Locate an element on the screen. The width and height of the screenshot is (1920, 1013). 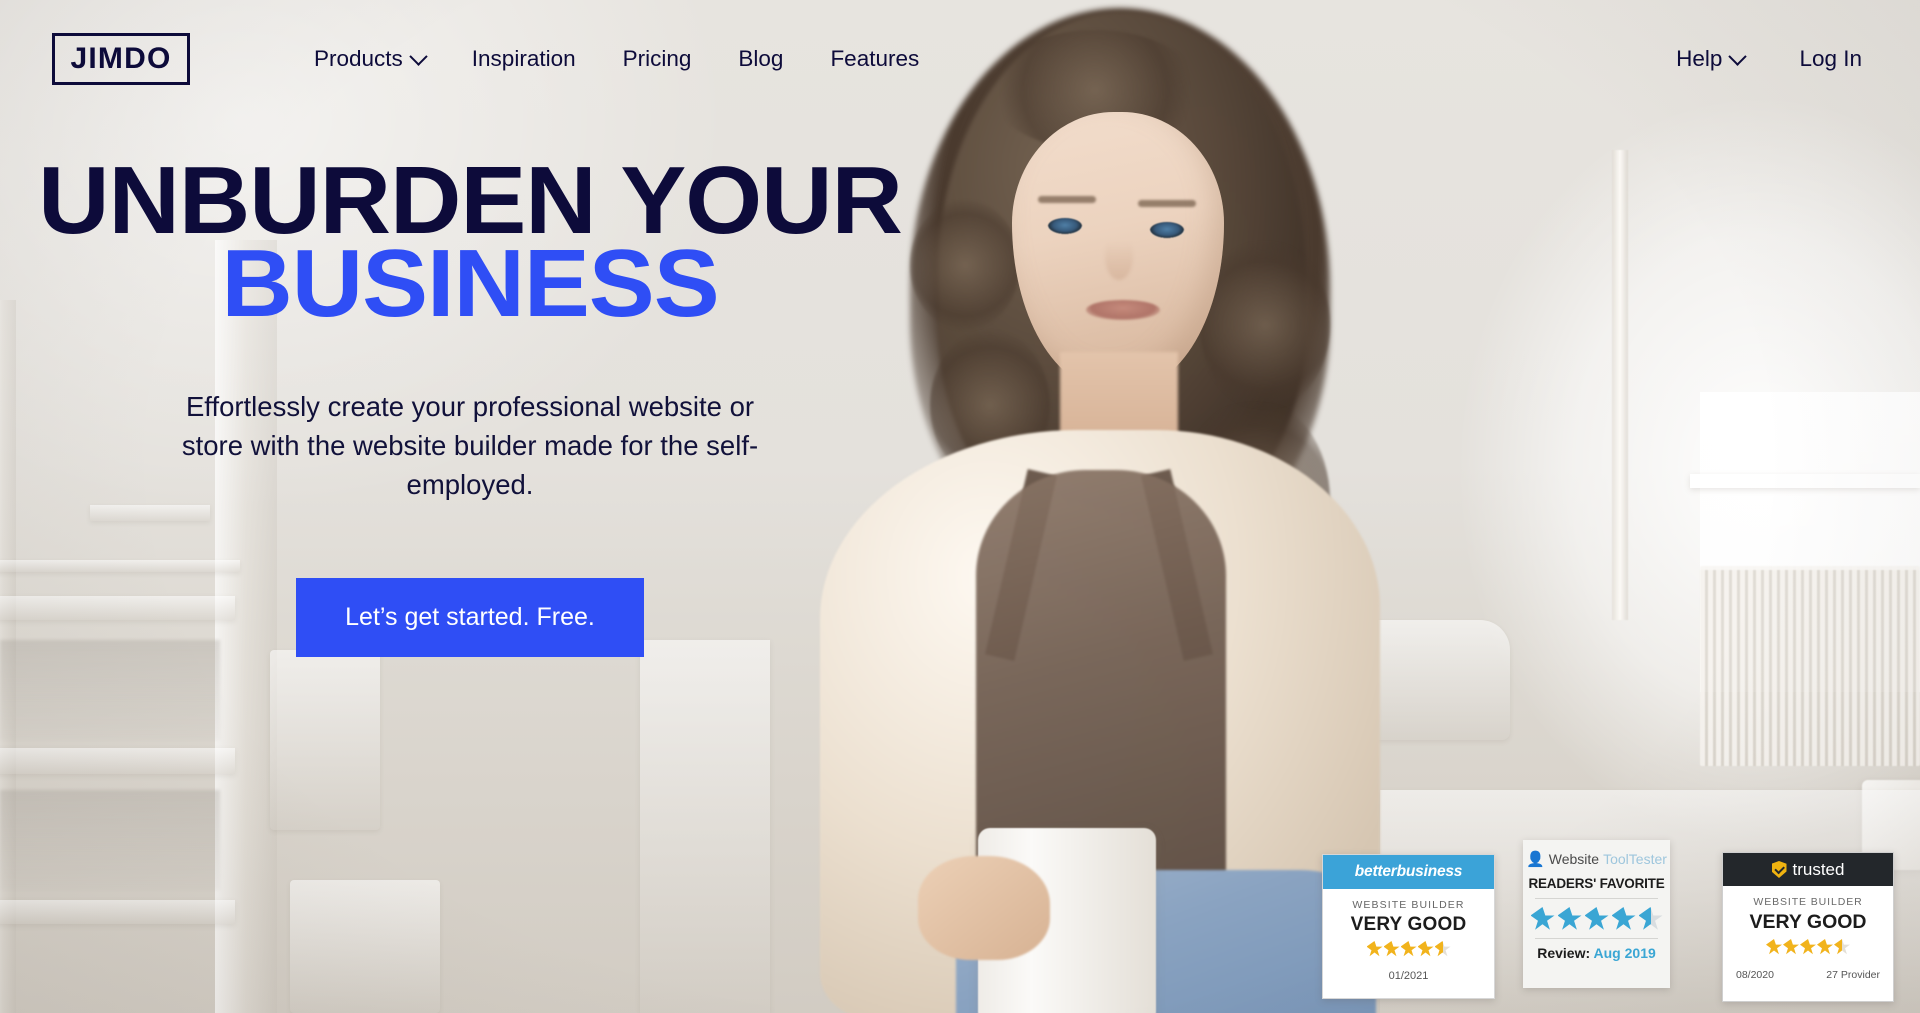
nav-item-help: Help is located at coordinates (1712, 59).